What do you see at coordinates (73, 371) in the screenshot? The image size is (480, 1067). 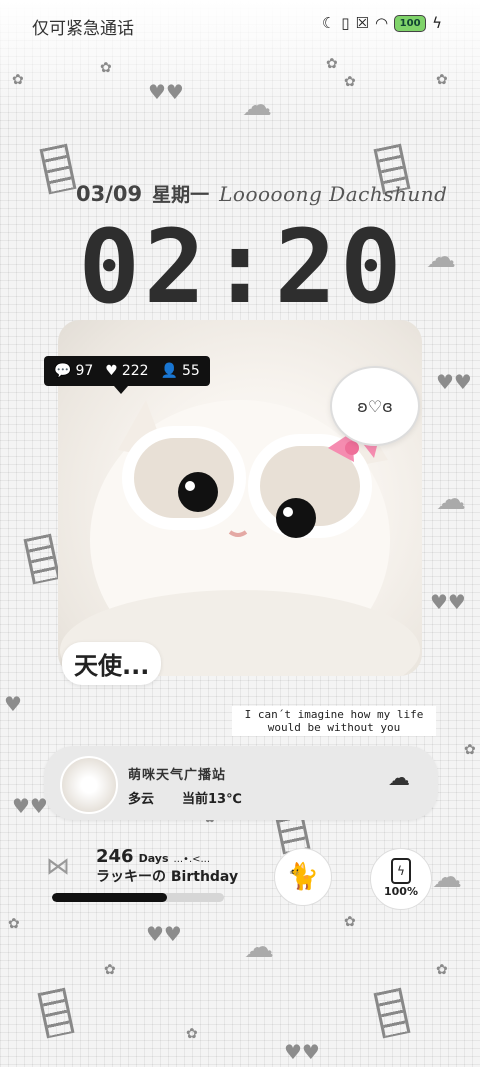 I see `comments-stat: 💬 97` at bounding box center [73, 371].